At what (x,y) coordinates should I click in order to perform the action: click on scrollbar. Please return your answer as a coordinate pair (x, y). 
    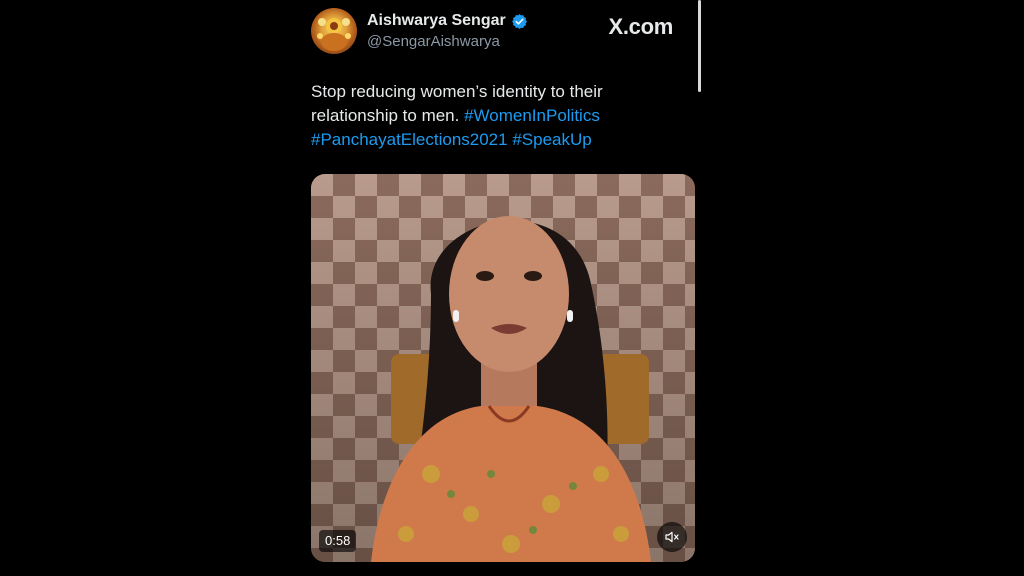
    Looking at the image, I should click on (699, 46).